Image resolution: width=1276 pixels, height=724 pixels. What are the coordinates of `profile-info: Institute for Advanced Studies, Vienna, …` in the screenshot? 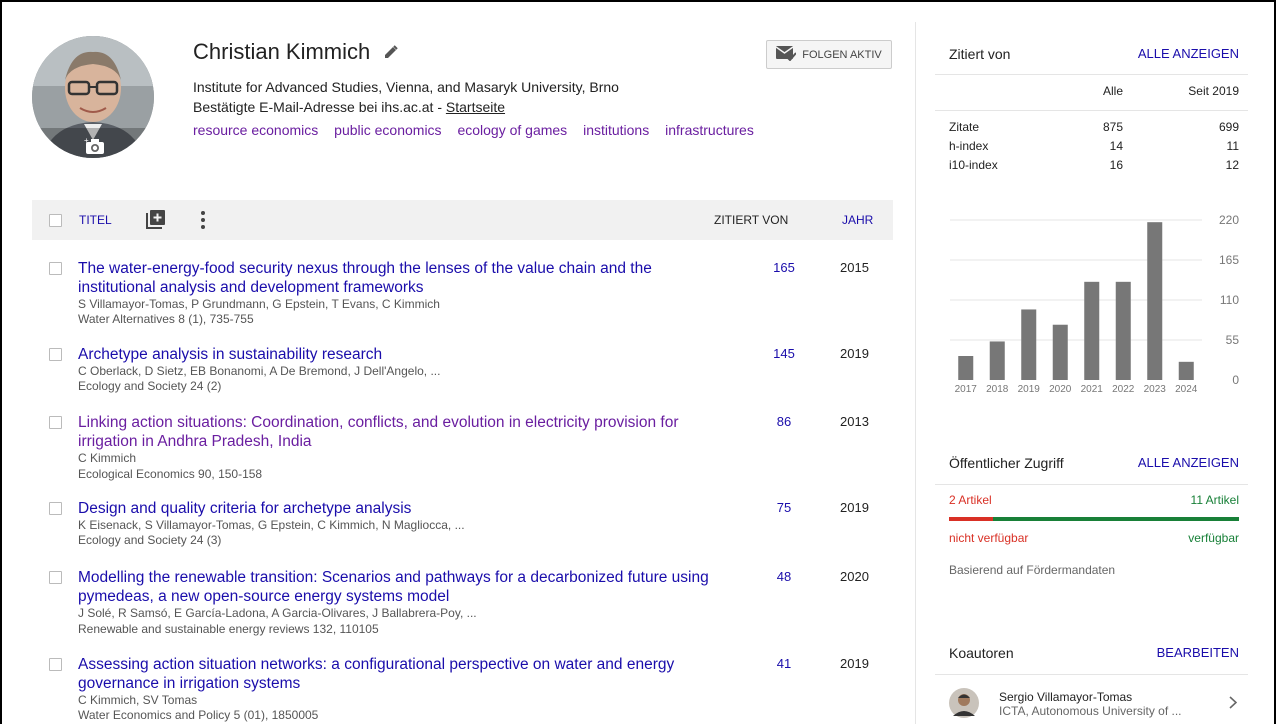 It's located at (406, 97).